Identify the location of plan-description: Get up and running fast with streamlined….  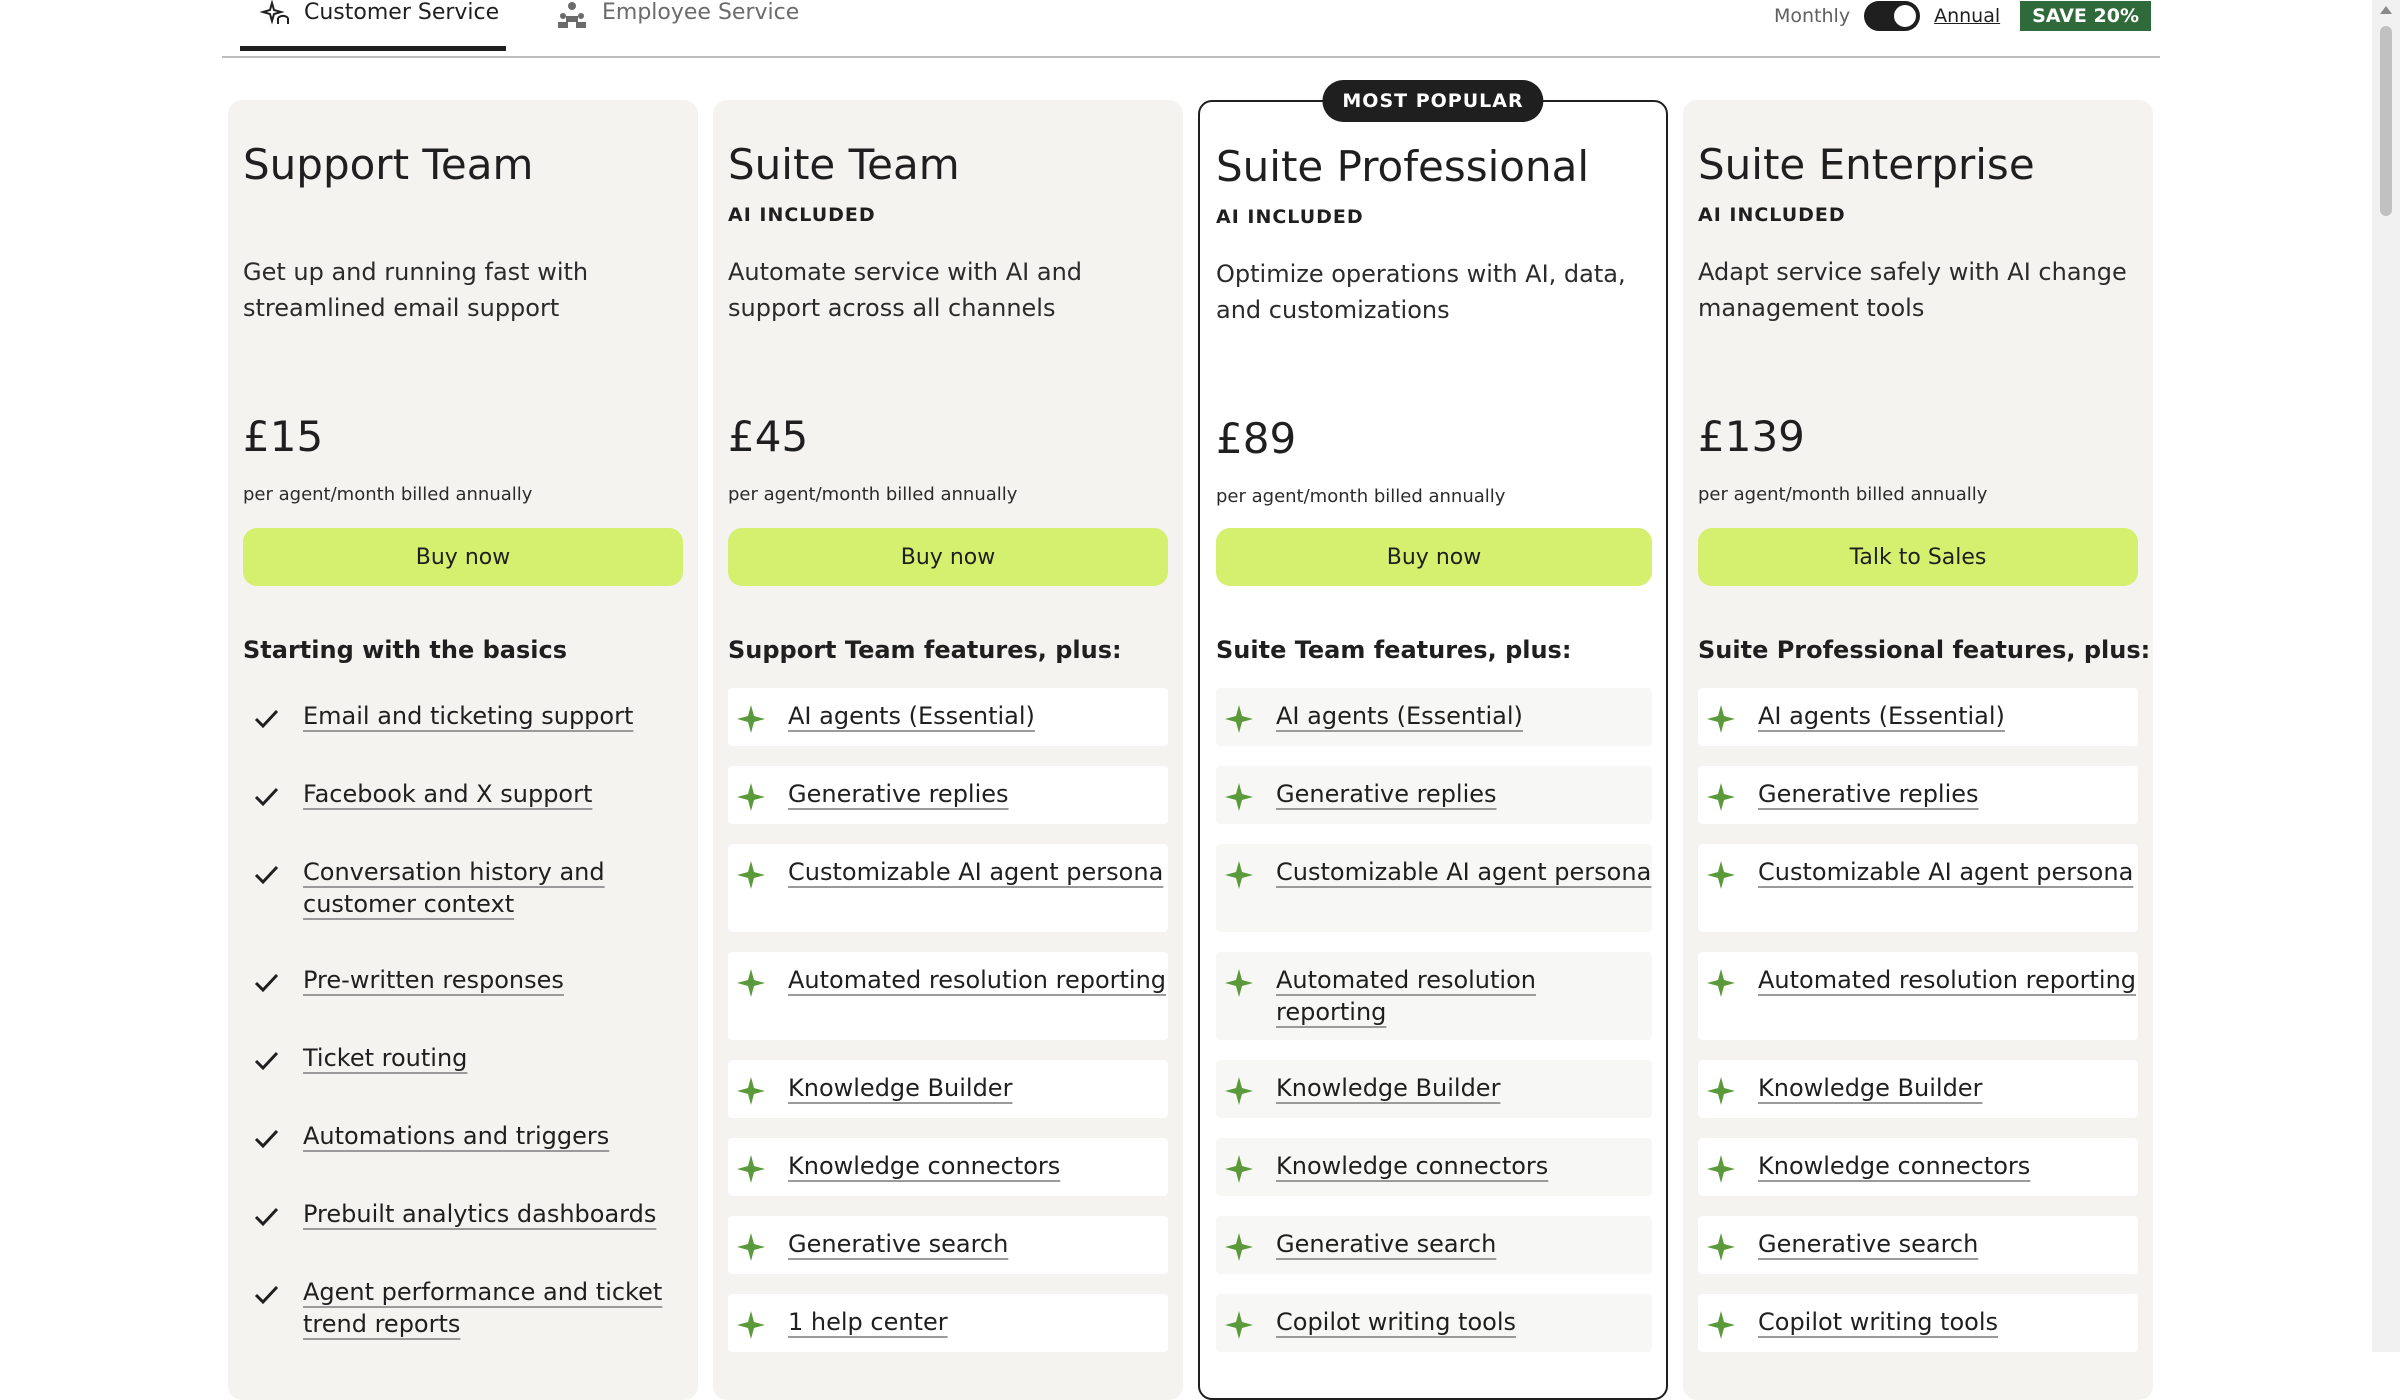
(416, 290).